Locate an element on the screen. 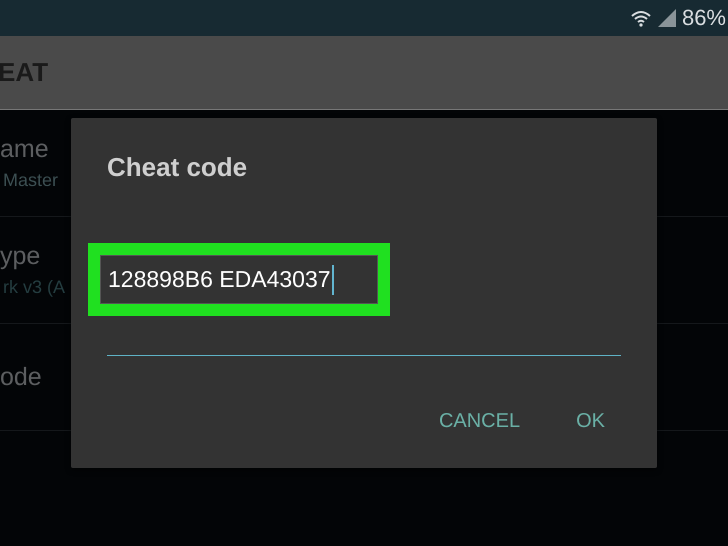 The width and height of the screenshot is (728, 546). setting-value: rk v3 (A is located at coordinates (34, 287).